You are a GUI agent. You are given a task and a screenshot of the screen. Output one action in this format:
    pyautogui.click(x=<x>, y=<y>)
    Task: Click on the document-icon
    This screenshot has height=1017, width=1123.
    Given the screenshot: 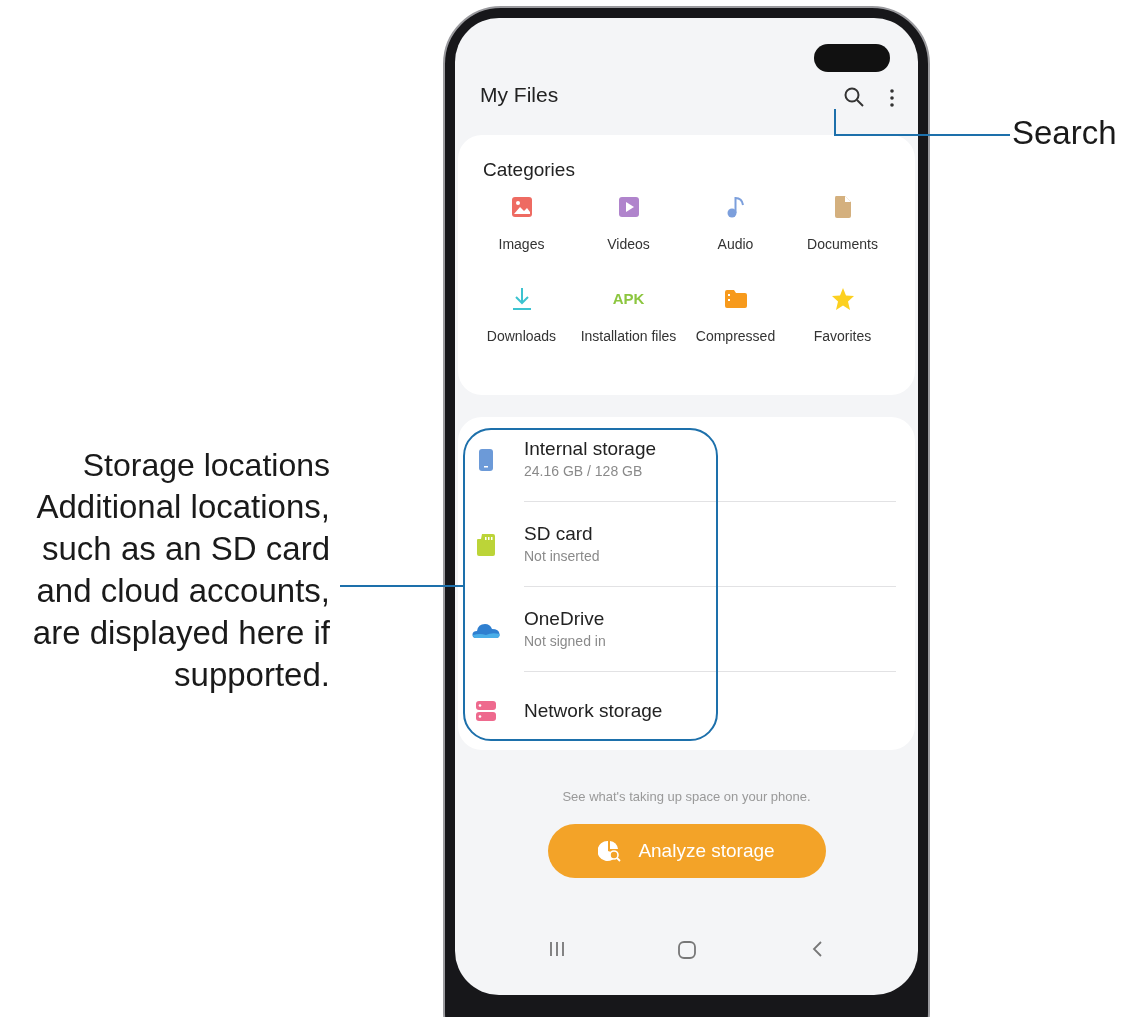 What is the action you would take?
    pyautogui.click(x=842, y=207)
    